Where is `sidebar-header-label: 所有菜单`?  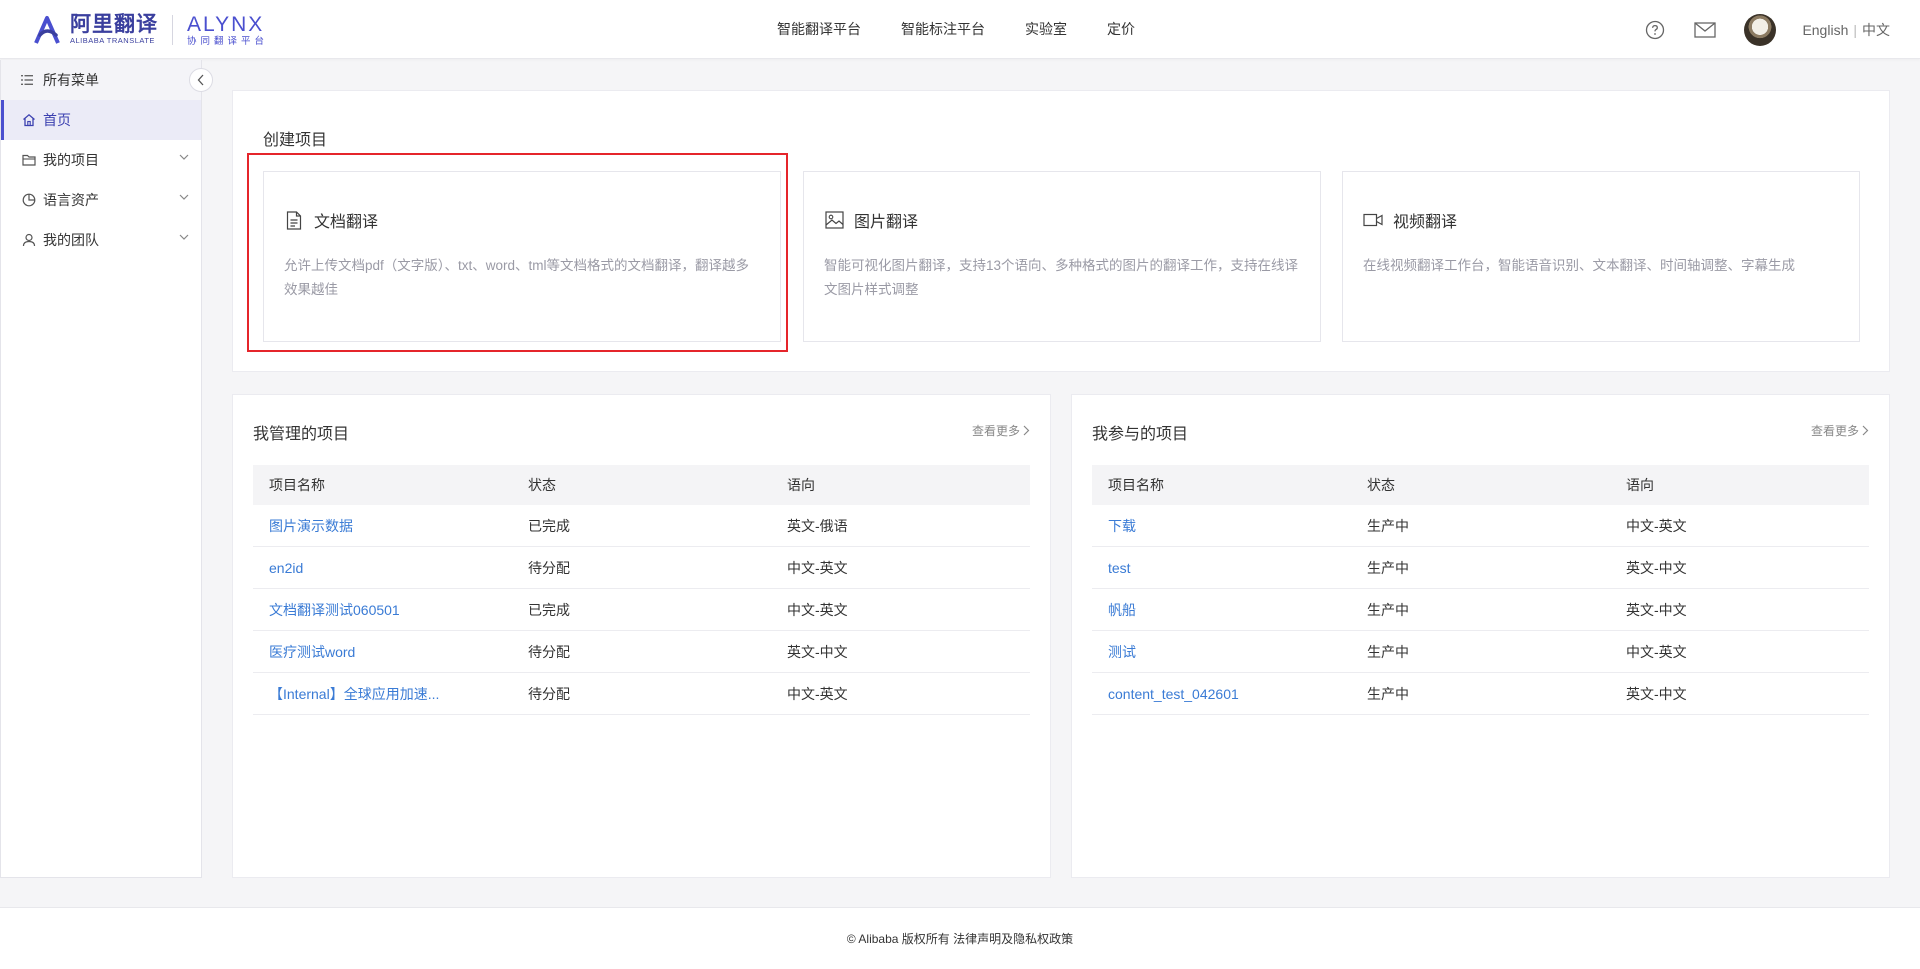 sidebar-header-label: 所有菜单 is located at coordinates (71, 80).